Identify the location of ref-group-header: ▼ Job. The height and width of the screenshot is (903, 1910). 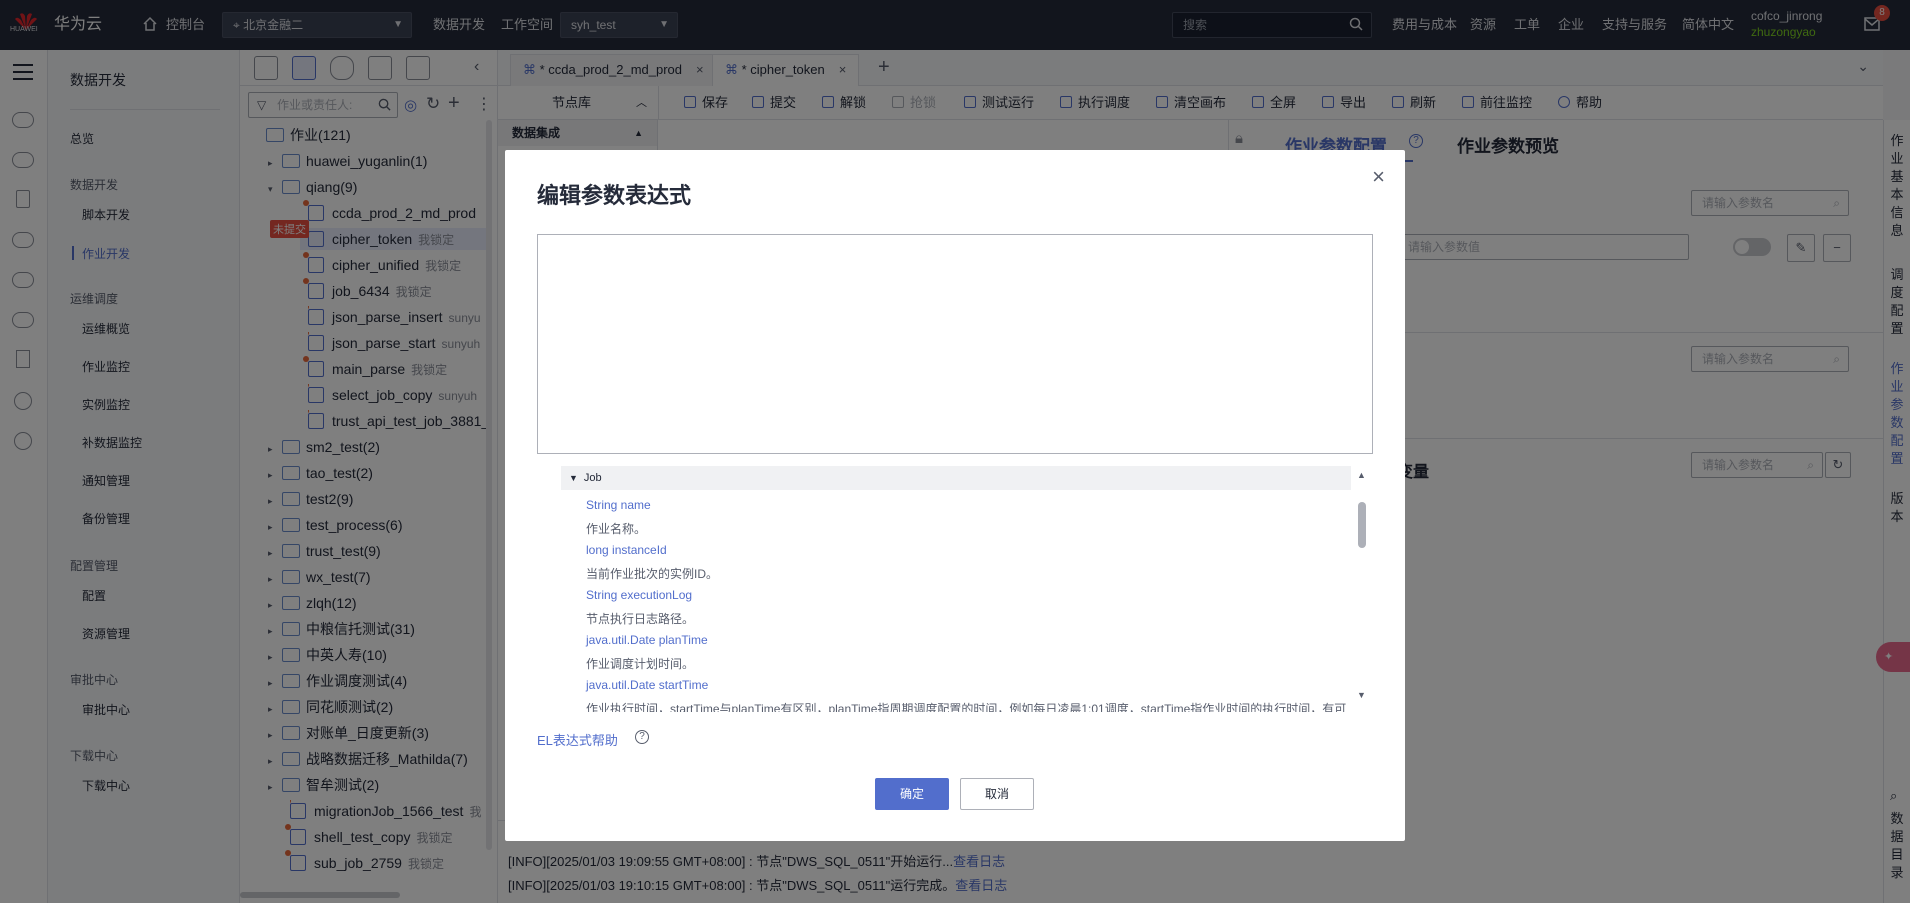
(956, 478).